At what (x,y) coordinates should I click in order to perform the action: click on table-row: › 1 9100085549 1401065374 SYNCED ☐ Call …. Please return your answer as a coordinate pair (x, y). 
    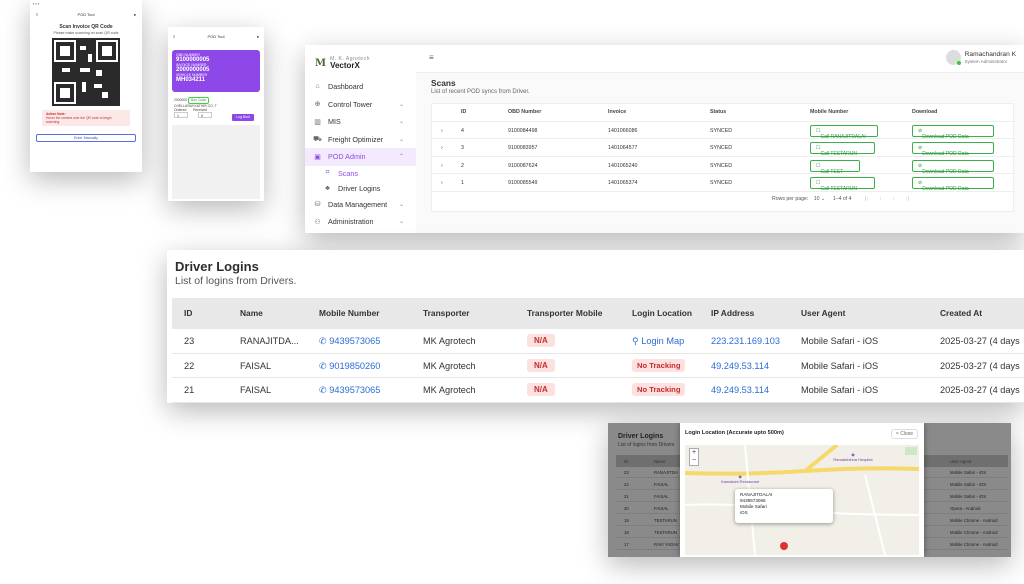
    Looking at the image, I should click on (723, 183).